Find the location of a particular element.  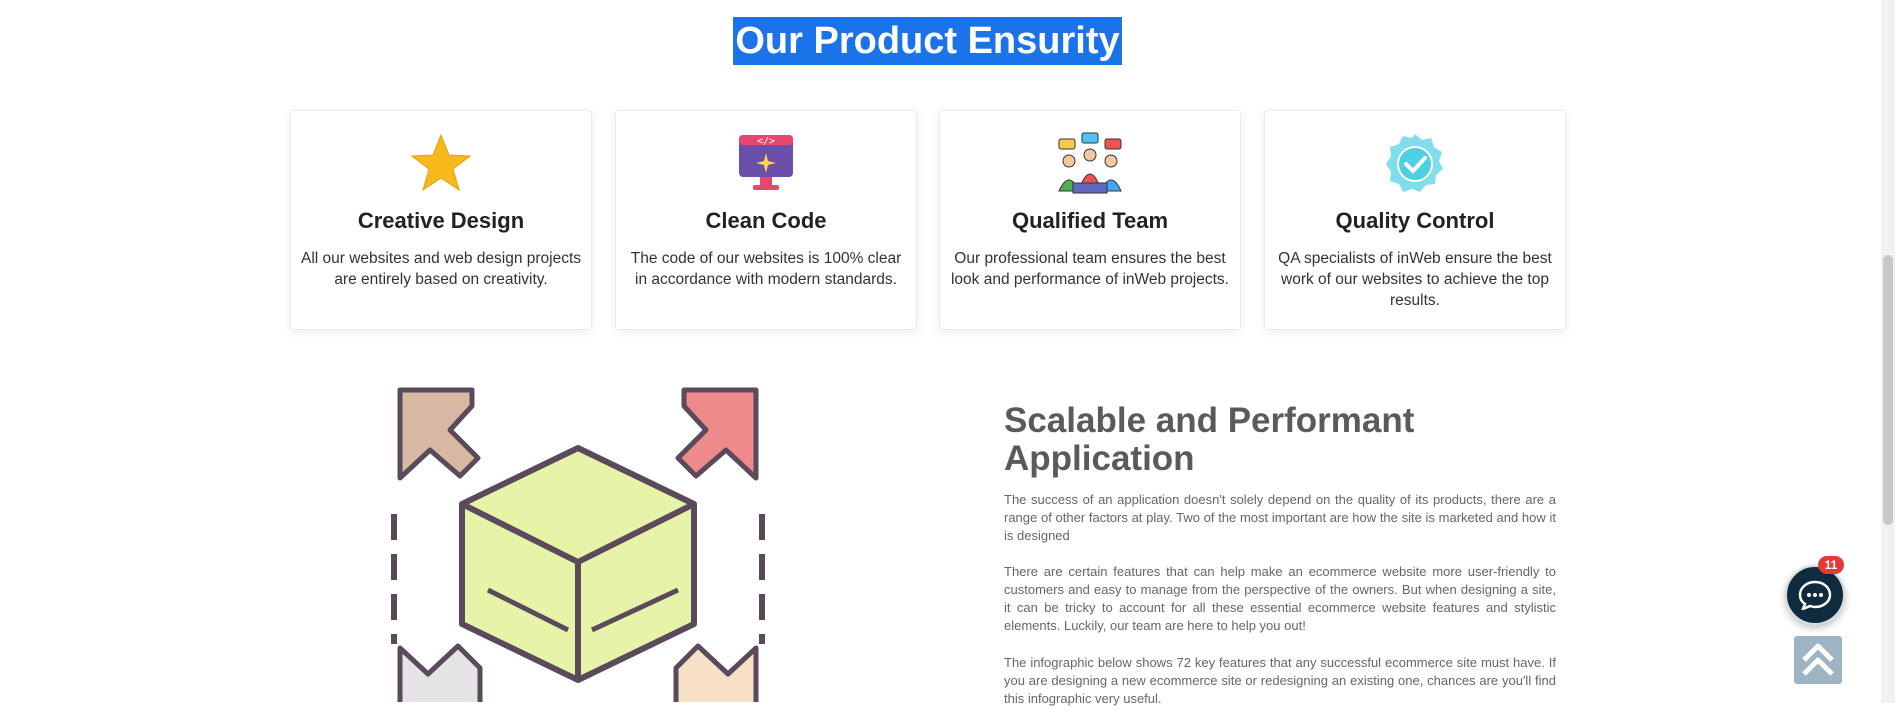

code-monitor-icon: </> is located at coordinates (766, 164).